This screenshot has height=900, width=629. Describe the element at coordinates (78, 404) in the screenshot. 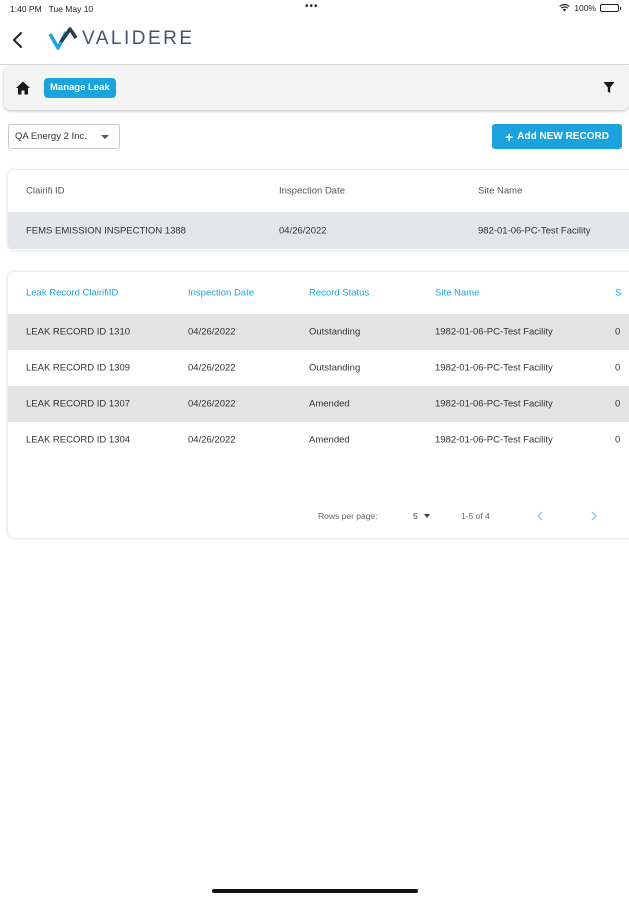

I see `table-cell: LEAK RECORD ID 1307` at that location.